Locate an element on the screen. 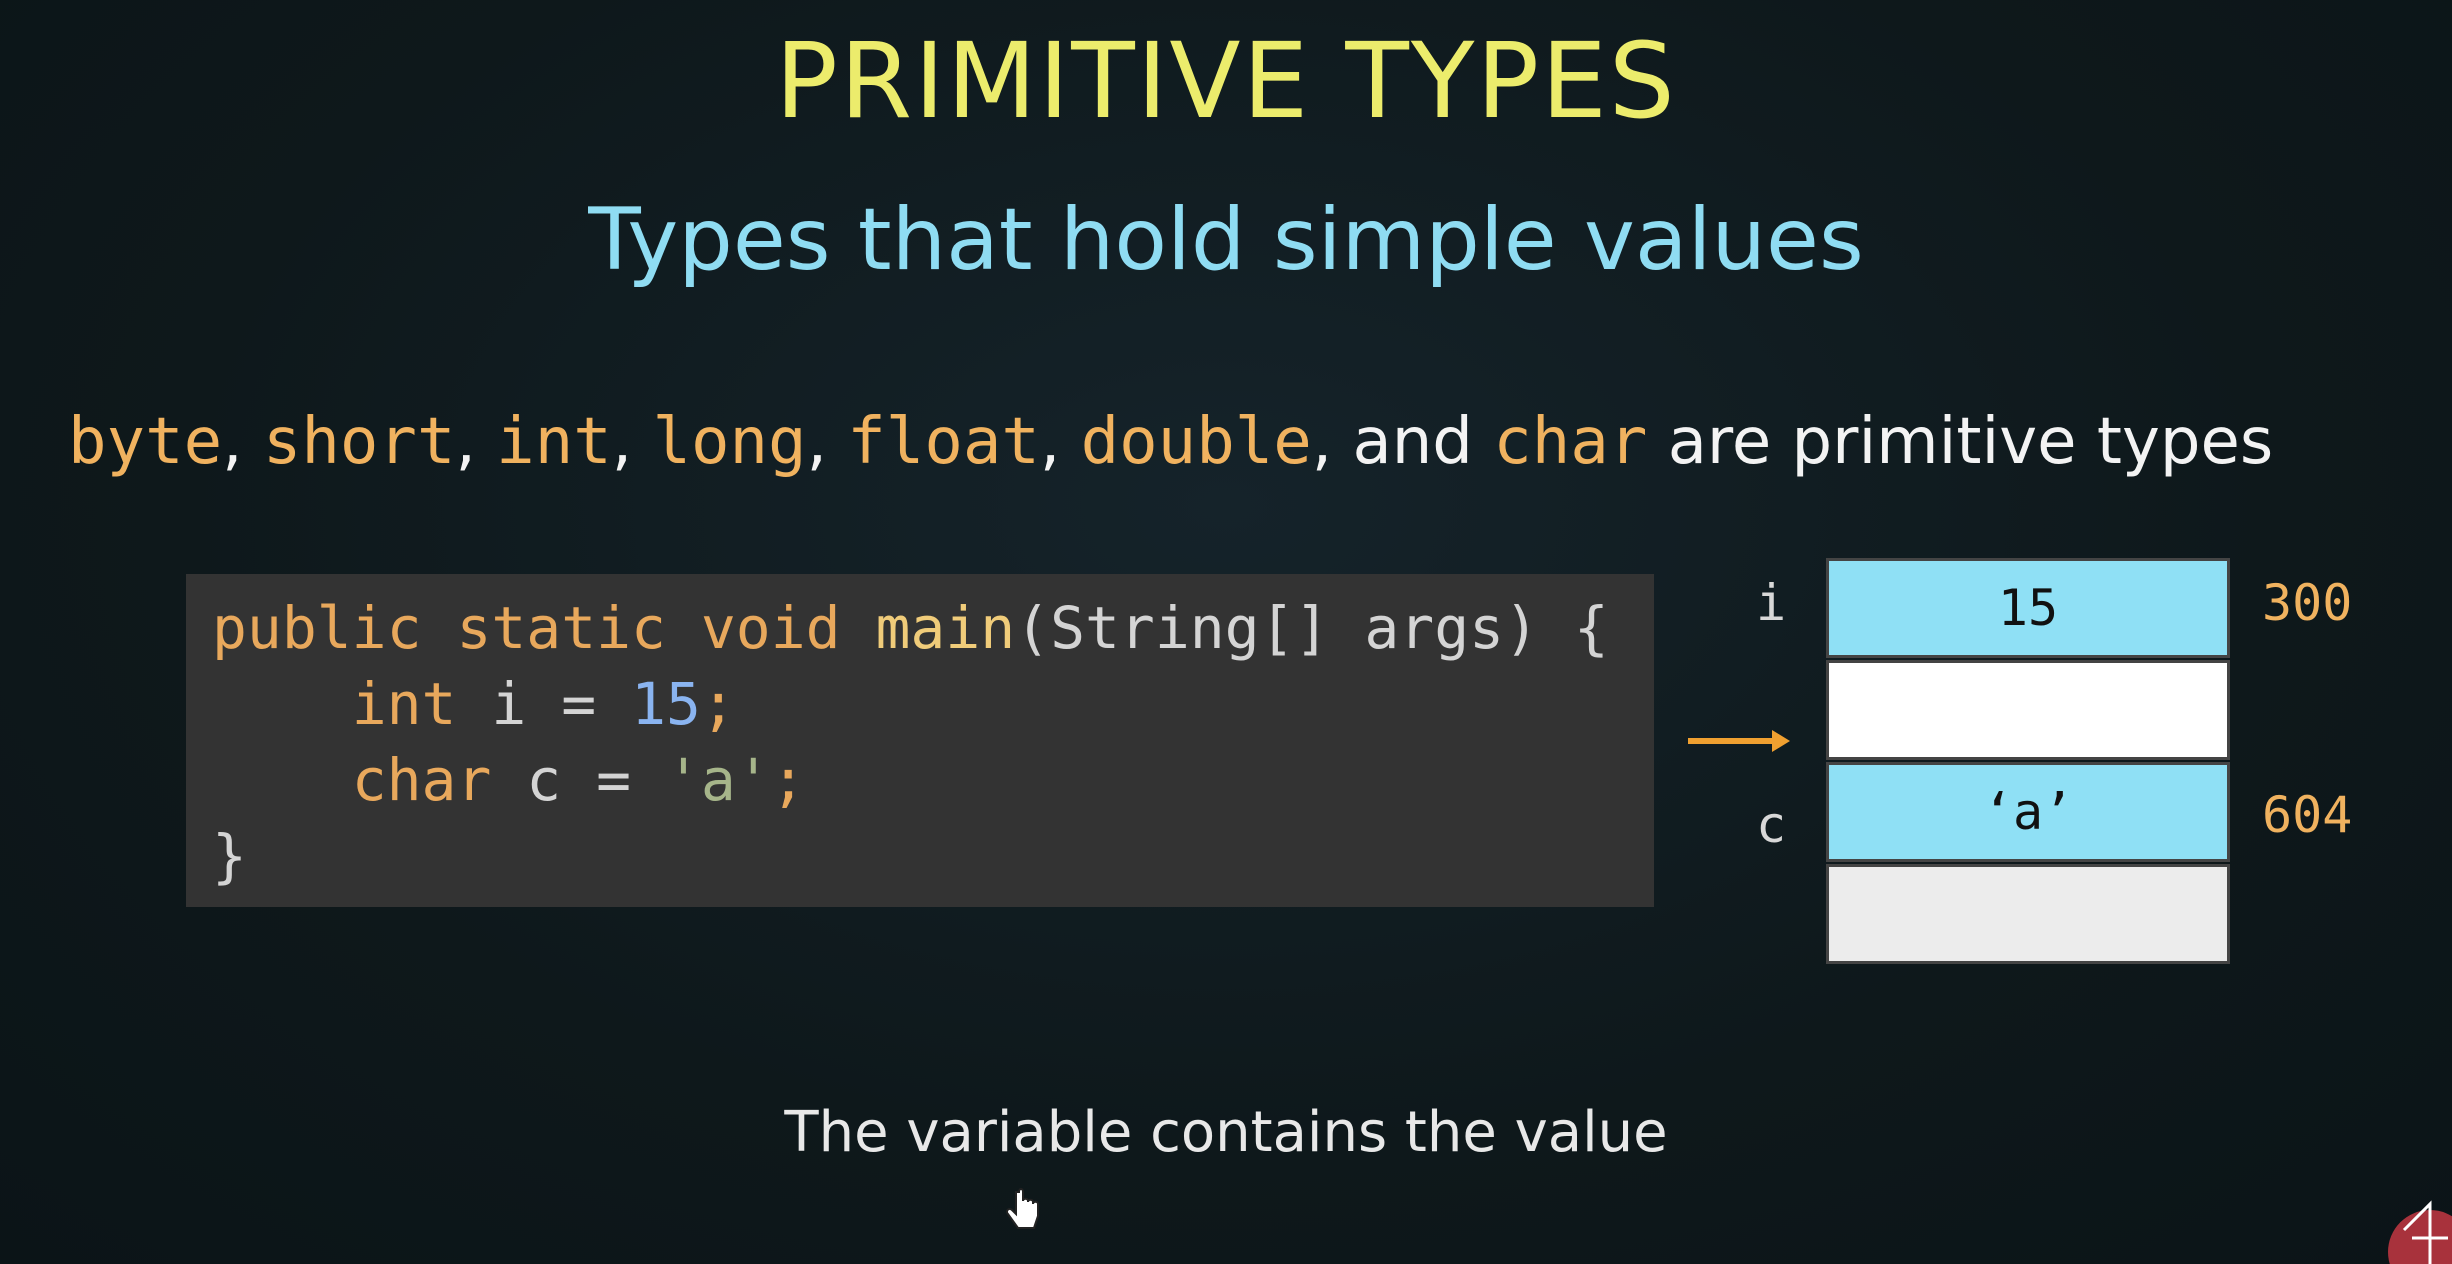 Image resolution: width=2452 pixels, height=1264 pixels. hand-cursor-icon is located at coordinates (1022, 1208).